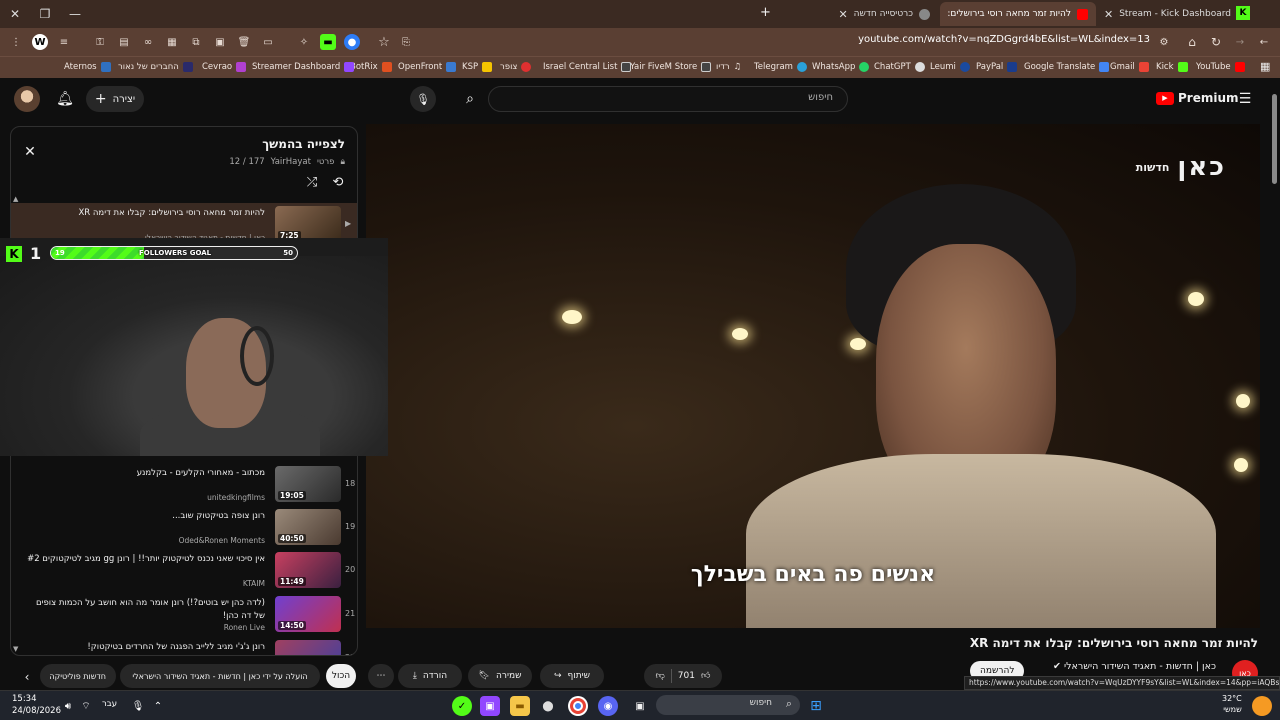  Describe the element at coordinates (587, 67) in the screenshot. I see `bookmark-israel-central-list: Israel Central List` at that location.